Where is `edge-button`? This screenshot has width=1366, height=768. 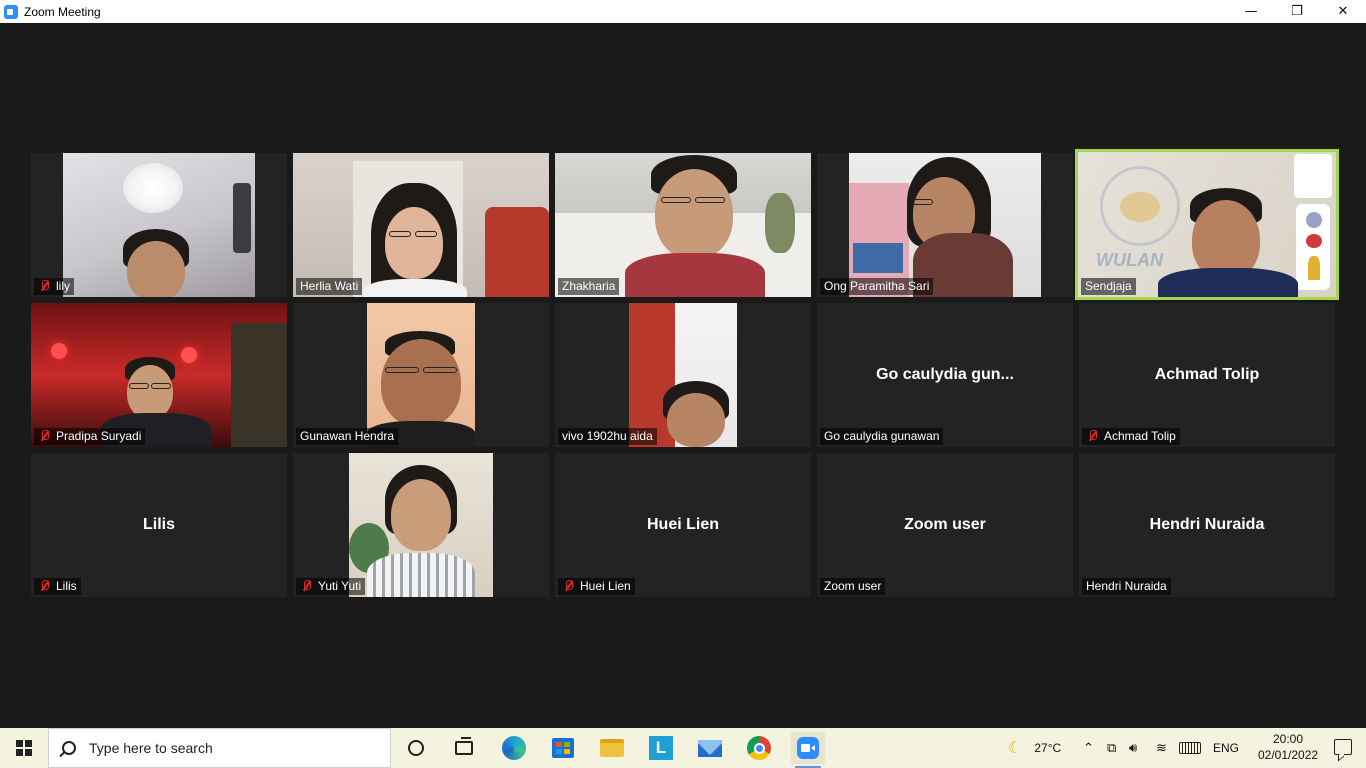 edge-button is located at coordinates (514, 748).